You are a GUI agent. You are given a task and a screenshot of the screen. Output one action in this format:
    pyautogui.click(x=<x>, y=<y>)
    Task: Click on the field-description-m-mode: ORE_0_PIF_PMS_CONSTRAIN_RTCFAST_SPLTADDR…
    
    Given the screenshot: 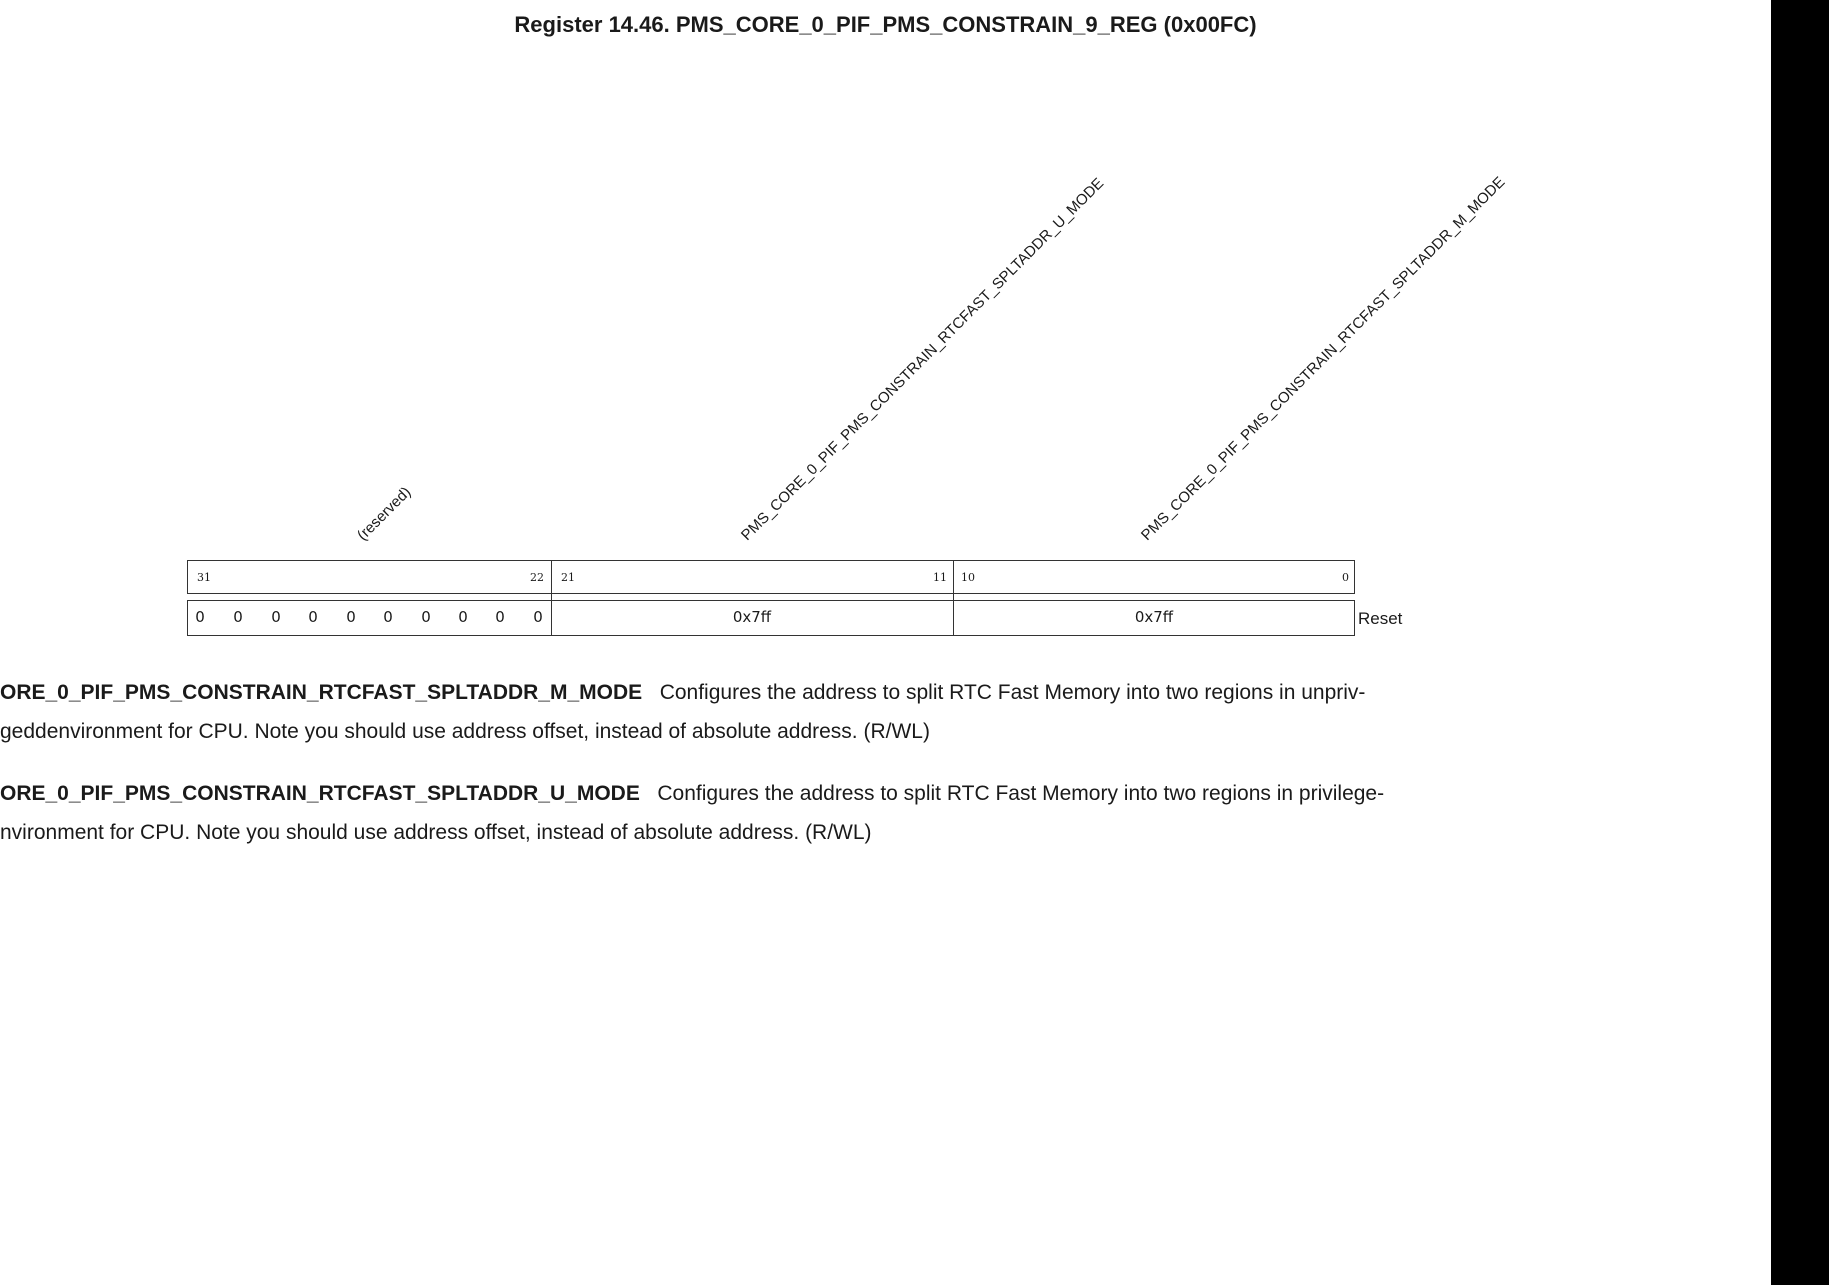 What is the action you would take?
    pyautogui.click(x=841, y=712)
    